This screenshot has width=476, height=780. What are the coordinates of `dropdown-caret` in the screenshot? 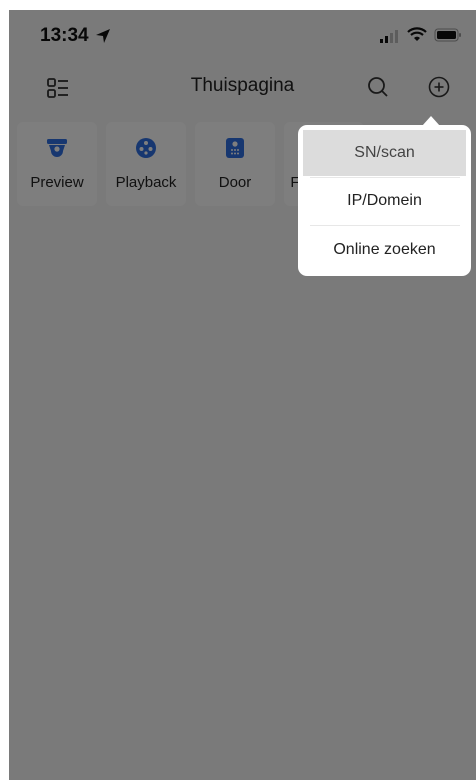 It's located at (431, 121).